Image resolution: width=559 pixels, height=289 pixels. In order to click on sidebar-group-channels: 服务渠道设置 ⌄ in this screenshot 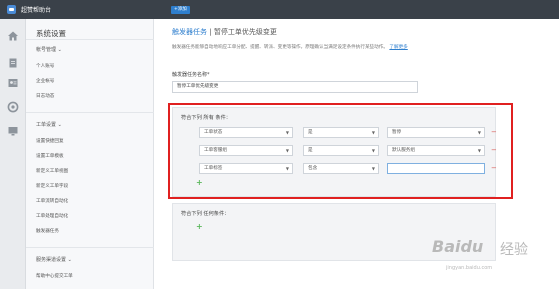, I will do `click(54, 259)`.